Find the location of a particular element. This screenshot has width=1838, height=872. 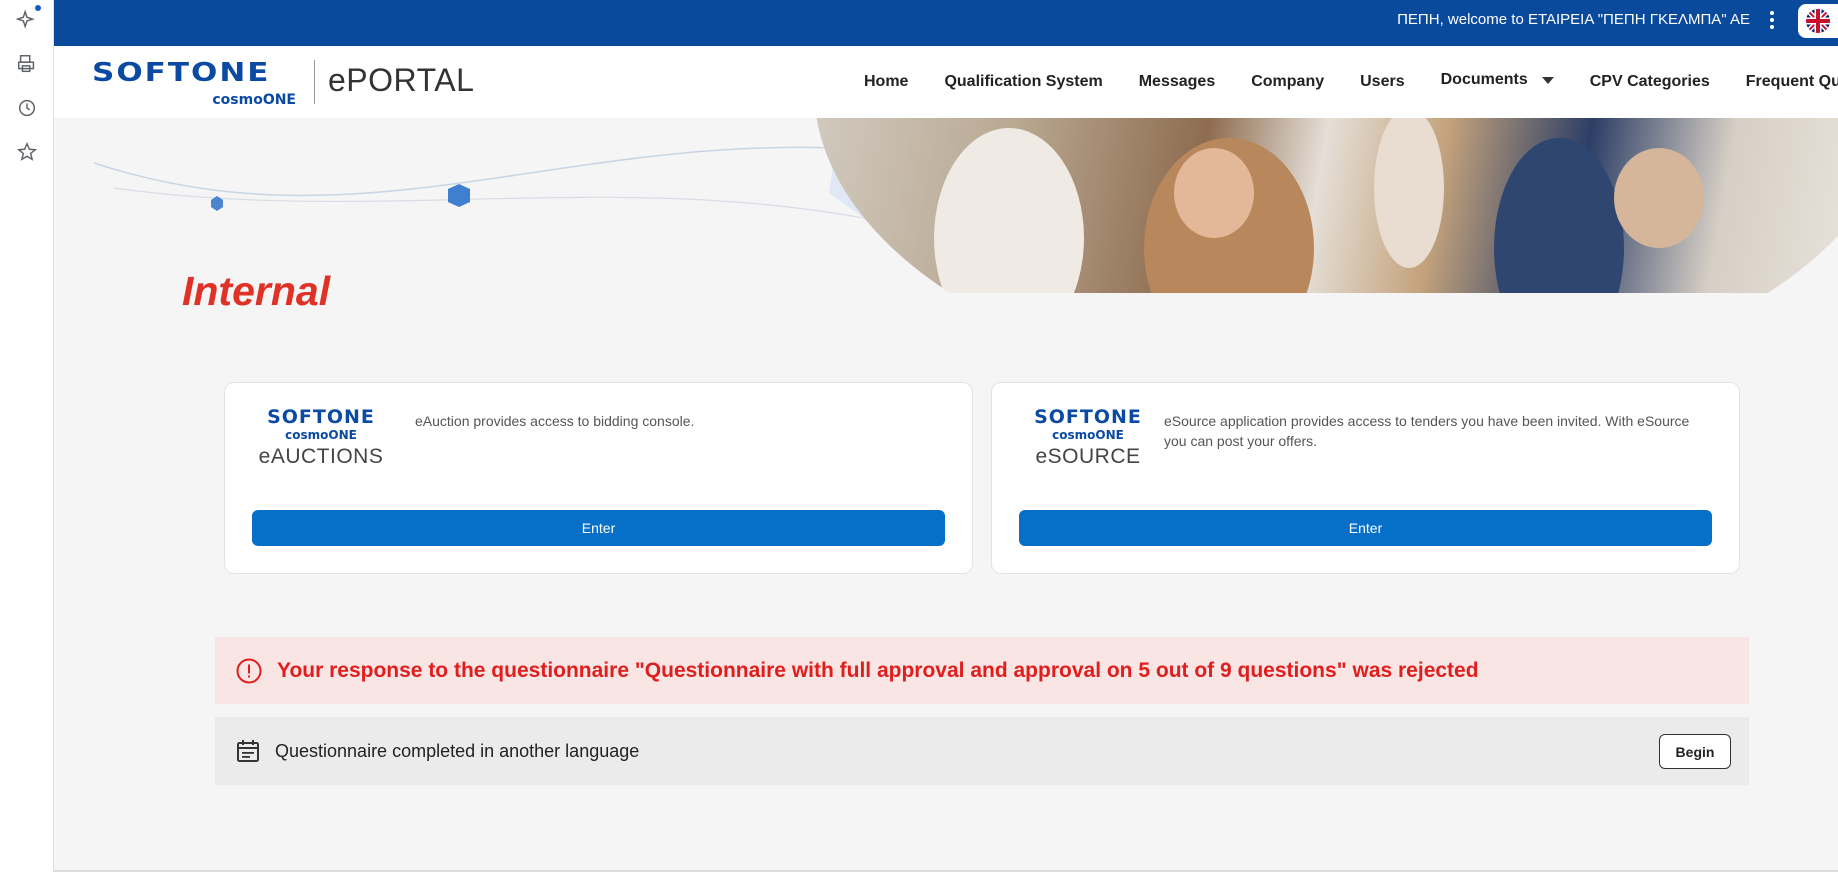

print-button is located at coordinates (27, 64).